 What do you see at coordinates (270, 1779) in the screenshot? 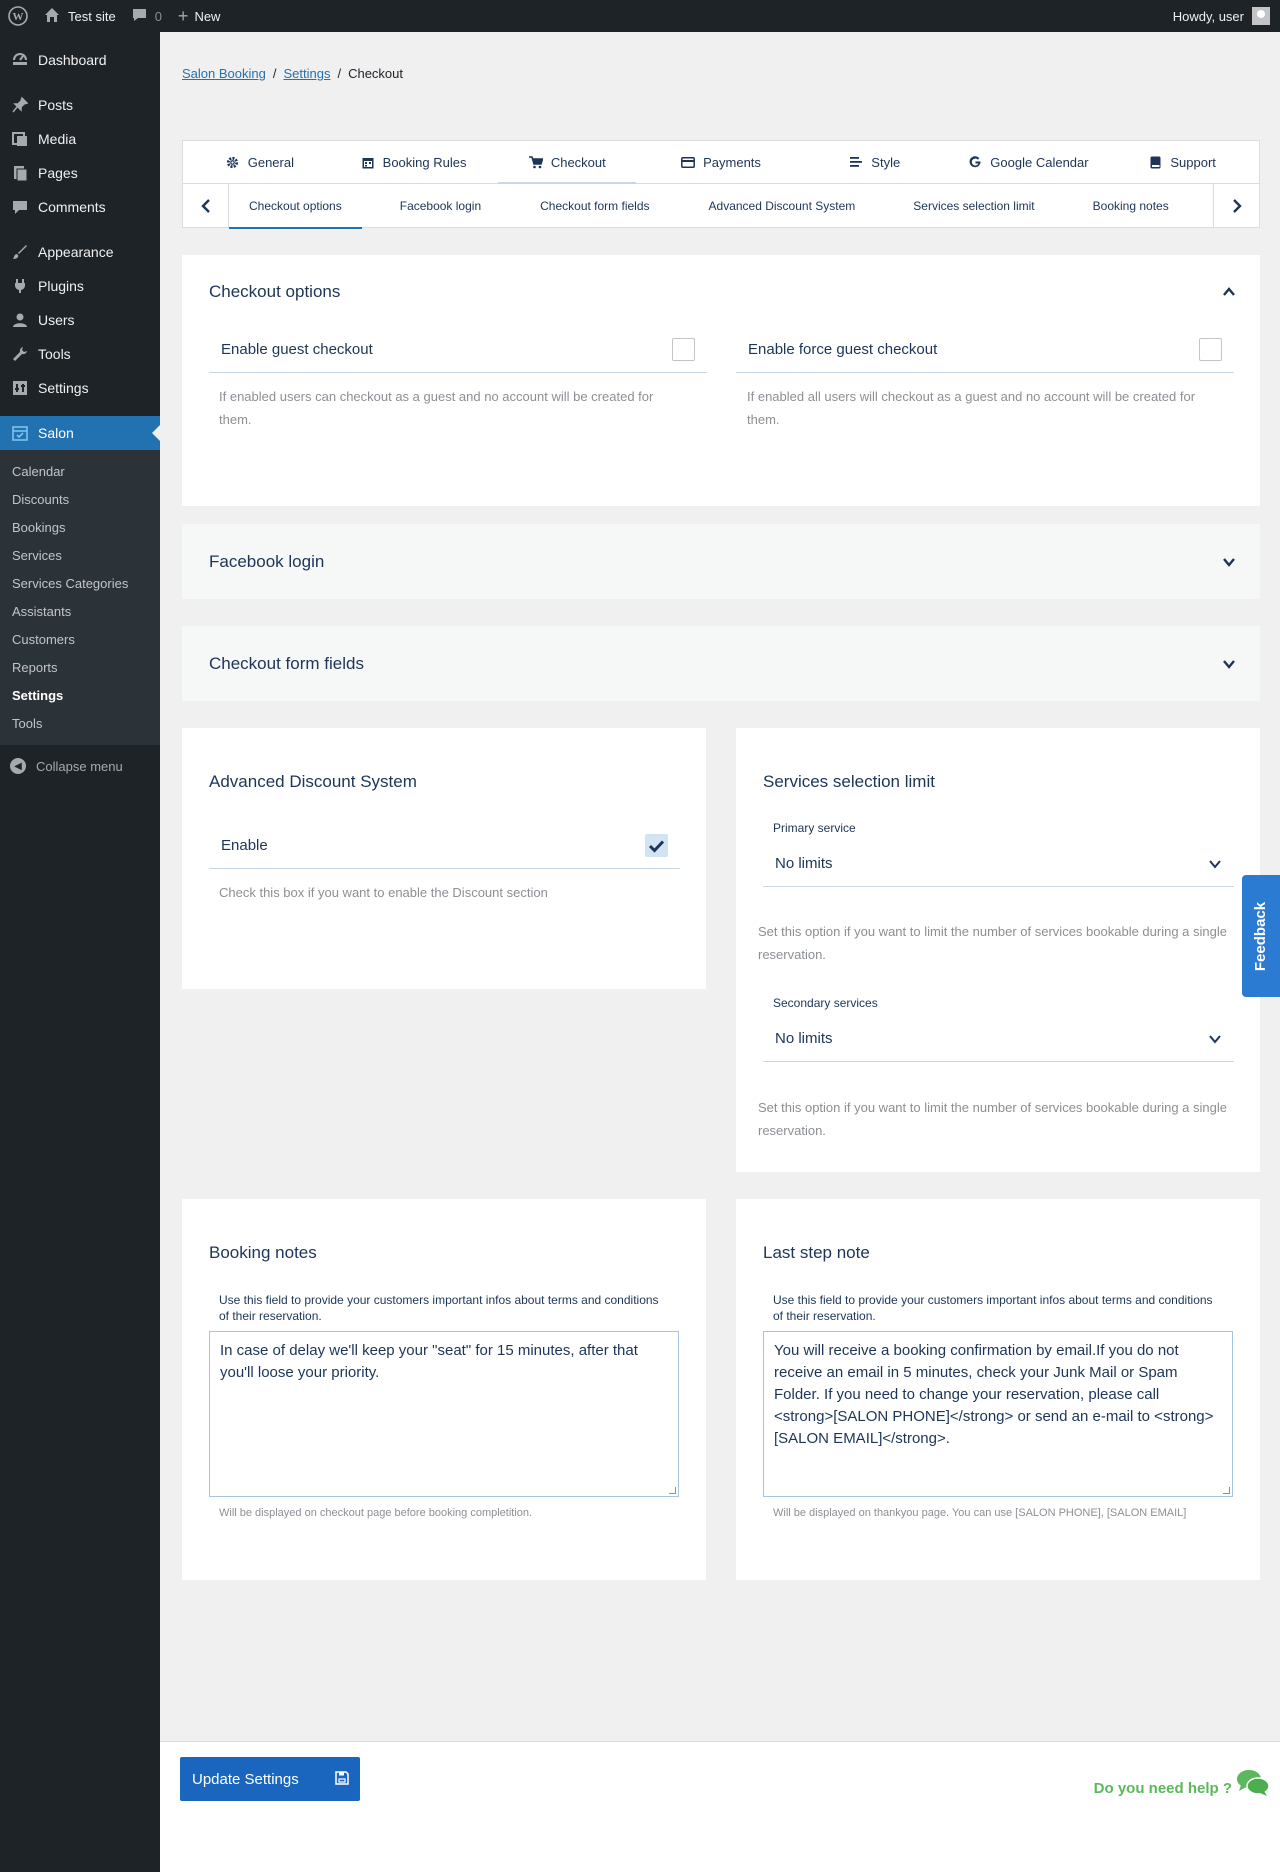
I see `update-settings-button: Update Settings` at bounding box center [270, 1779].